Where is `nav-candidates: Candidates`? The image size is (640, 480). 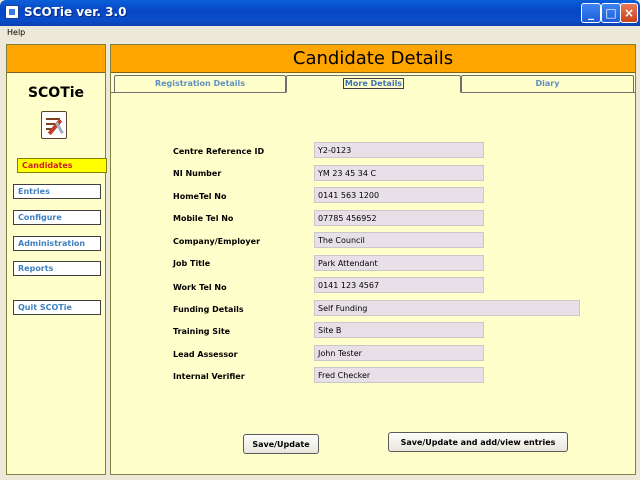 nav-candidates: Candidates is located at coordinates (62, 165).